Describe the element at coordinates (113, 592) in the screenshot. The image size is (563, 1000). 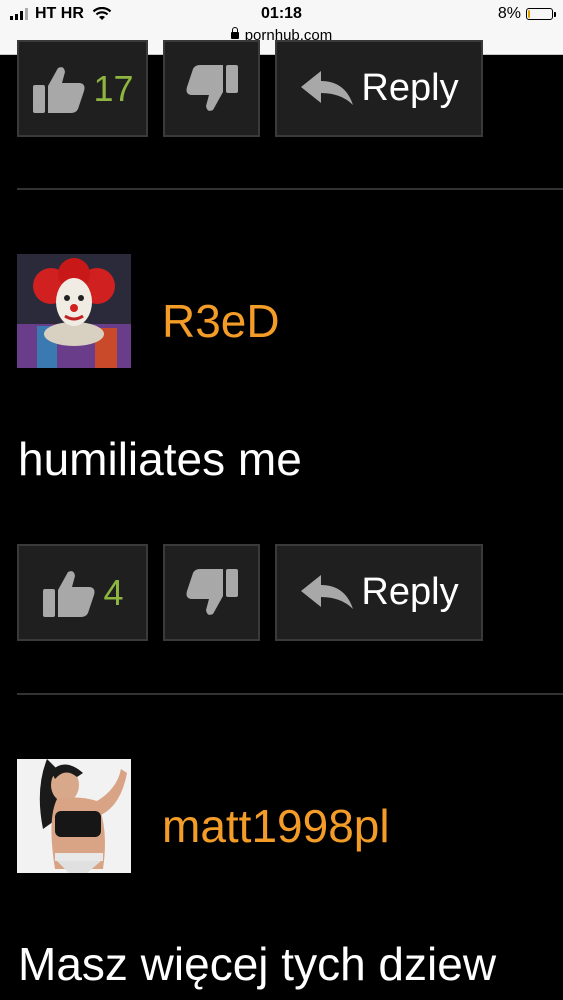
I see `like-count: 4` at that location.